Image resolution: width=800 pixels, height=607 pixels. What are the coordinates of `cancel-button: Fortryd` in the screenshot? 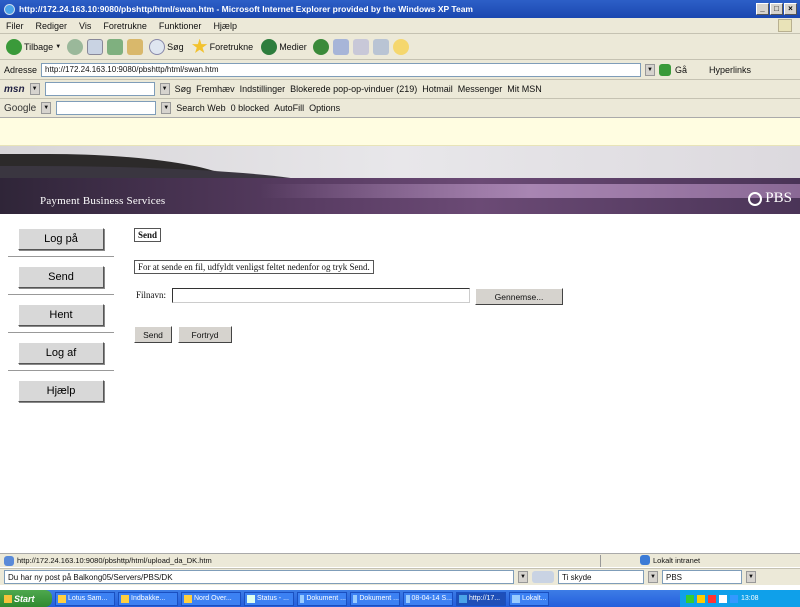 It's located at (205, 334).